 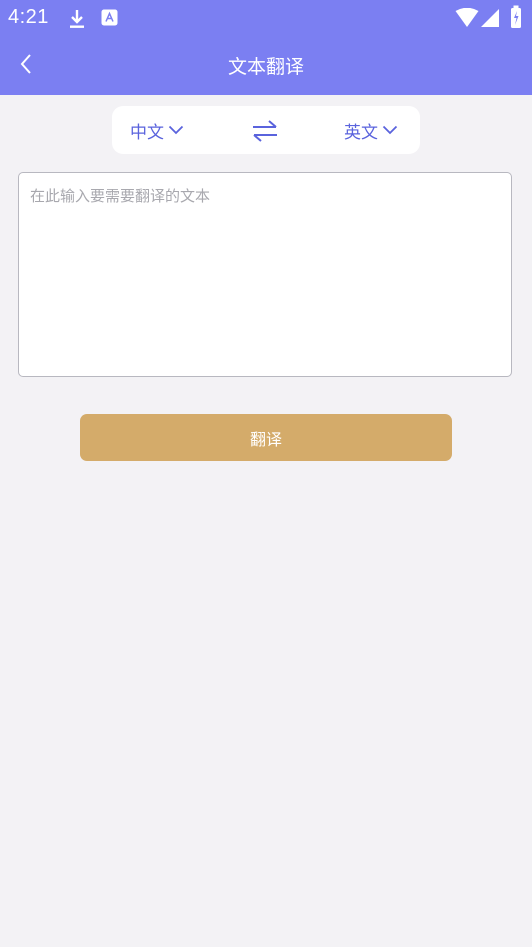 I want to click on app-header: 4:21 文本翻译, so click(x=266, y=47).